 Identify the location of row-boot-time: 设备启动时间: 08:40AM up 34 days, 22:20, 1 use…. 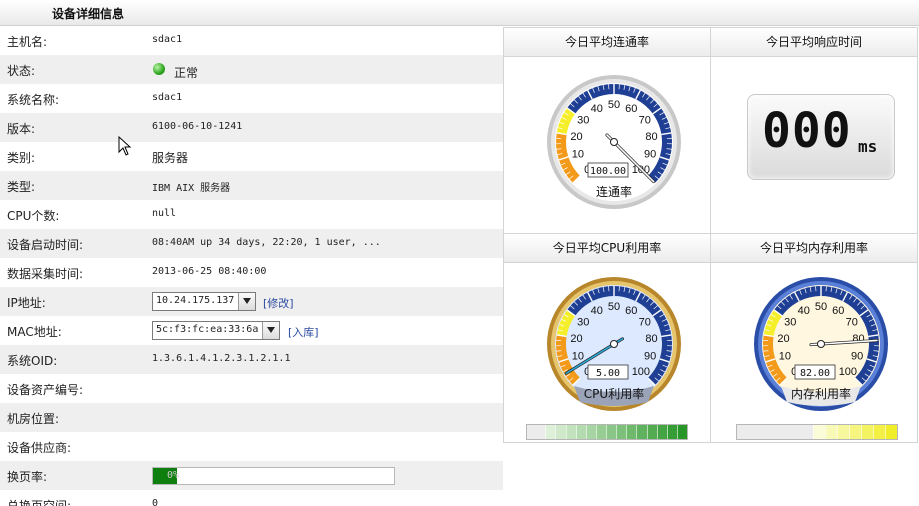
(251, 243).